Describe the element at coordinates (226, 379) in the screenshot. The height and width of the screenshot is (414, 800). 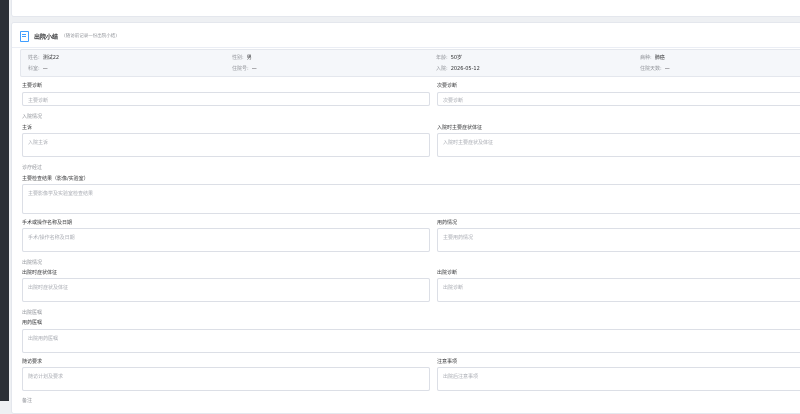
I see `followup-textarea: 随访计划及要求` at that location.